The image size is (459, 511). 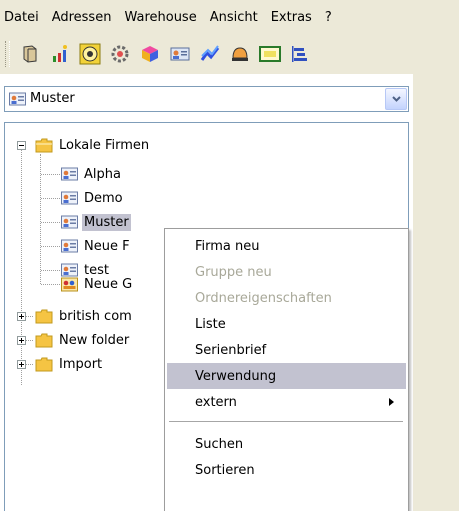 I want to click on menu-ansicht: Ansicht, so click(x=234, y=17).